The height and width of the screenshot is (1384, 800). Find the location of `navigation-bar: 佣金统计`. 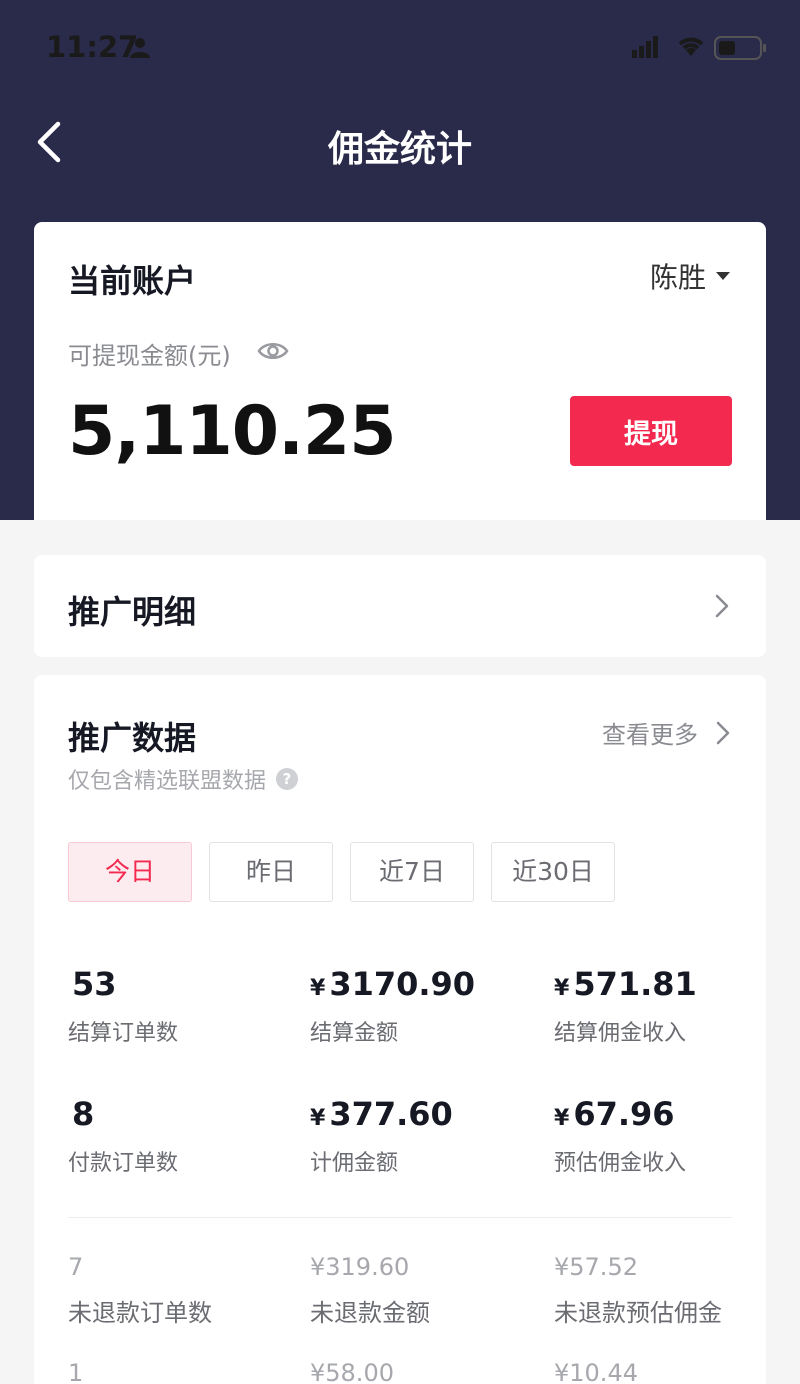

navigation-bar: 佣金统计 is located at coordinates (400, 142).